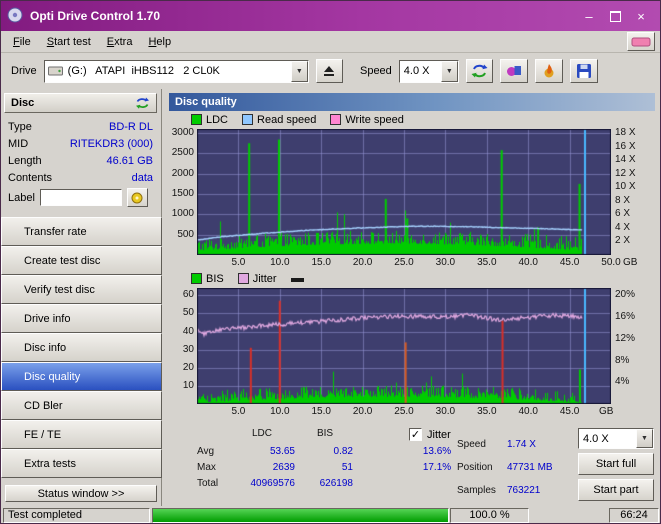 Image resolution: width=661 pixels, height=524 pixels. I want to click on disc-label-row: Label, so click(80, 197).